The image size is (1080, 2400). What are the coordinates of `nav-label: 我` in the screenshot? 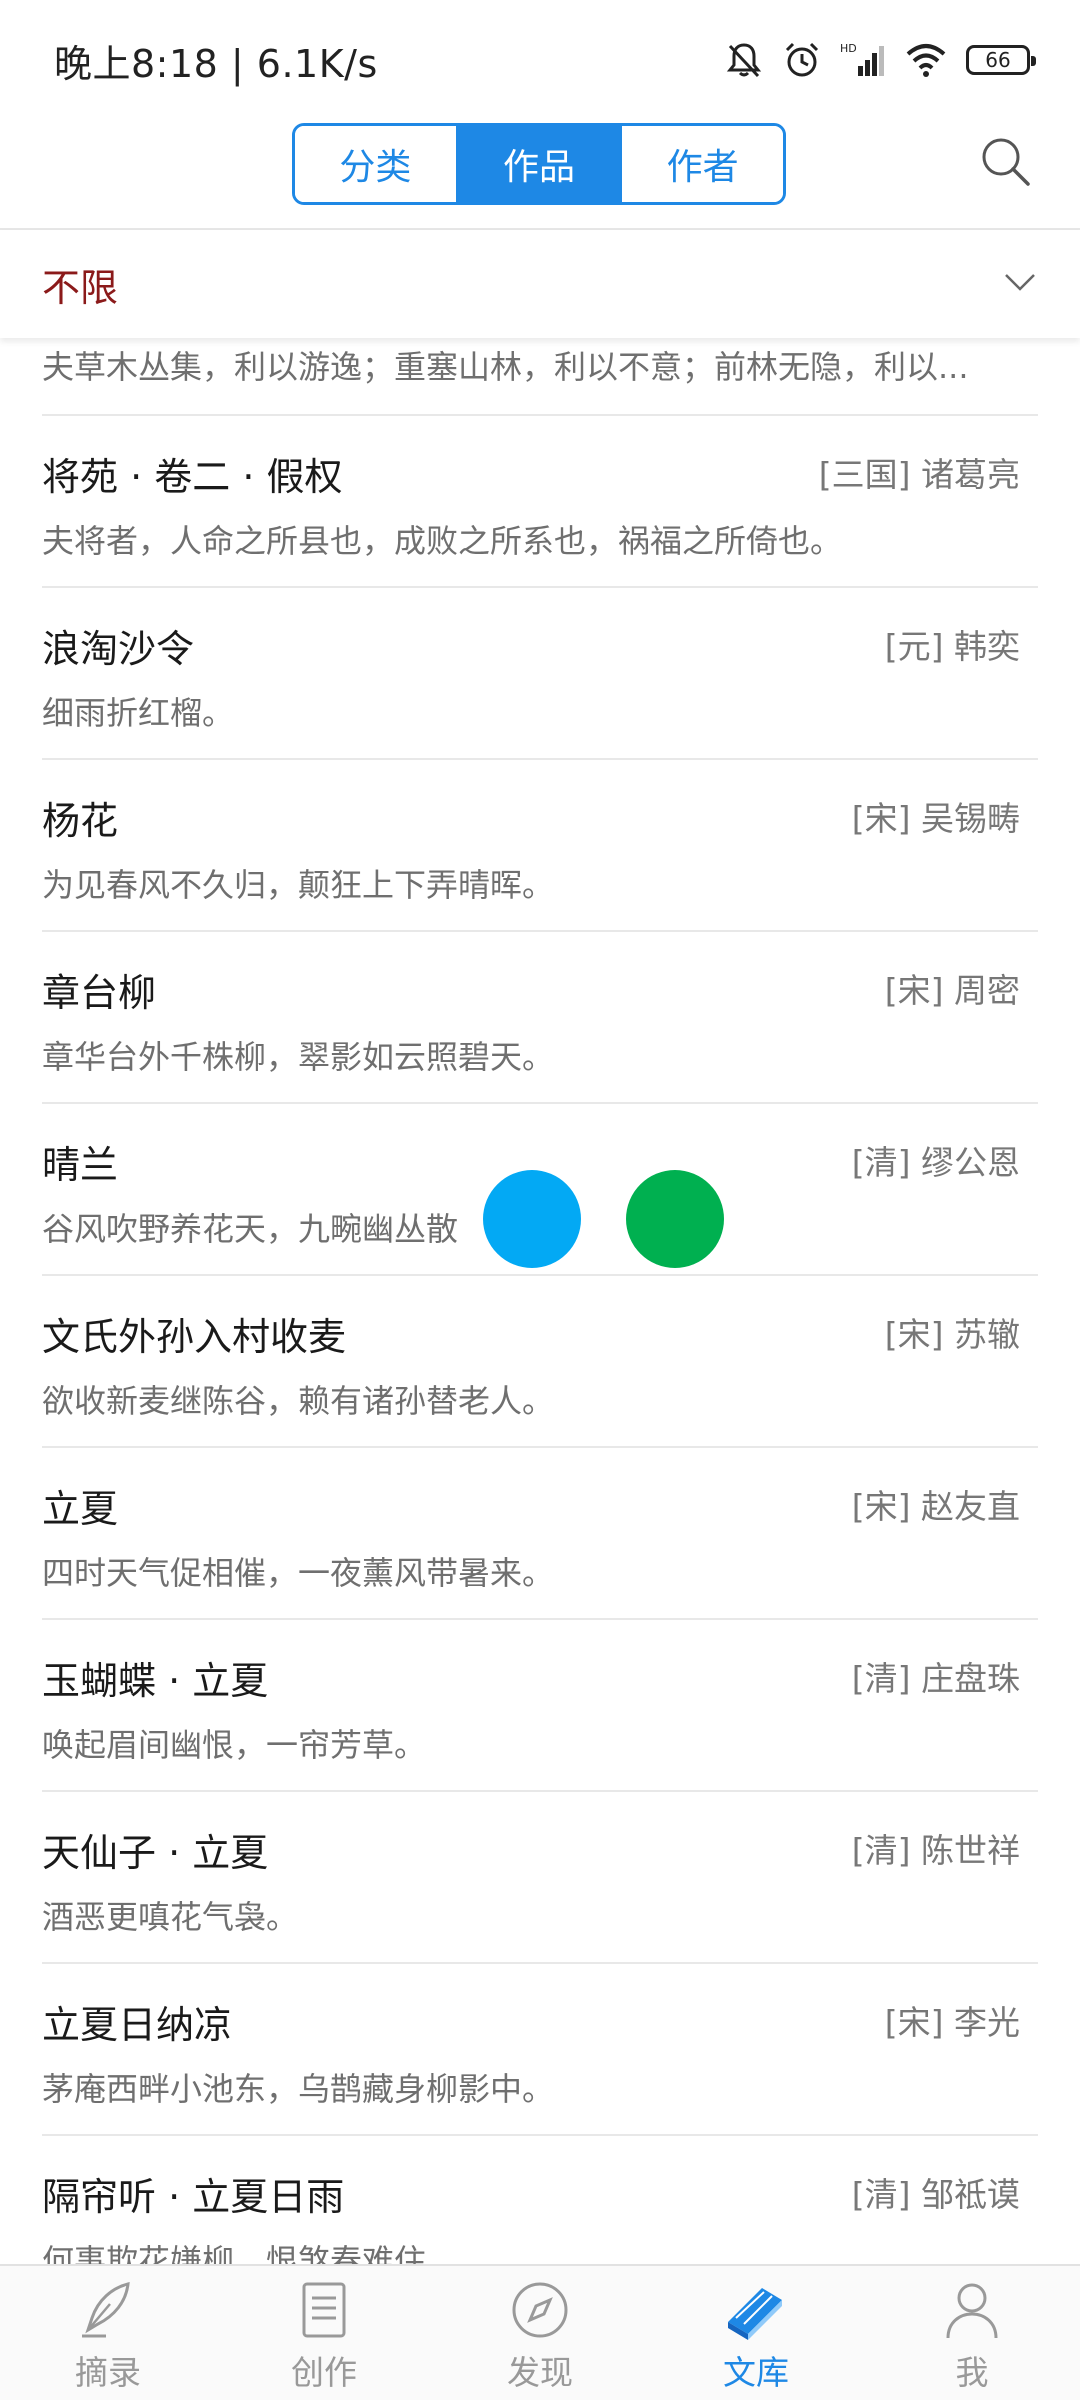 It's located at (972, 2372).